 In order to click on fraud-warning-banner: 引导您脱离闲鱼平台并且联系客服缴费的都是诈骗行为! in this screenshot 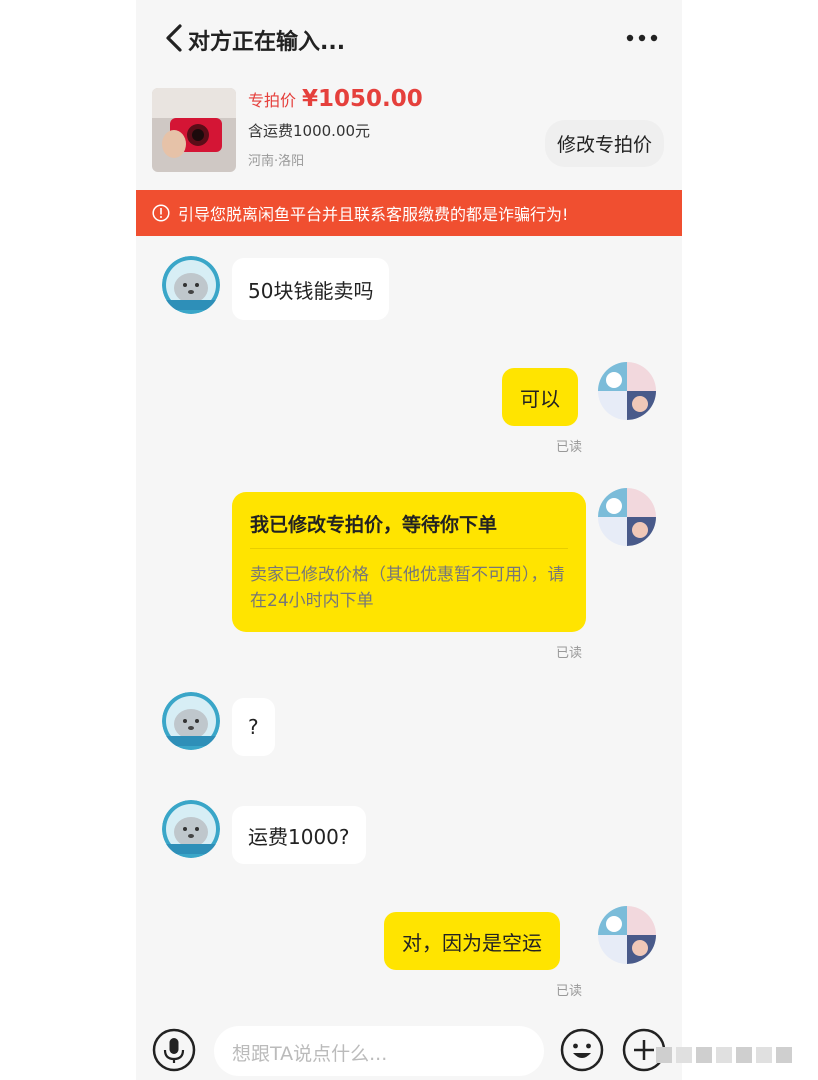, I will do `click(409, 213)`.